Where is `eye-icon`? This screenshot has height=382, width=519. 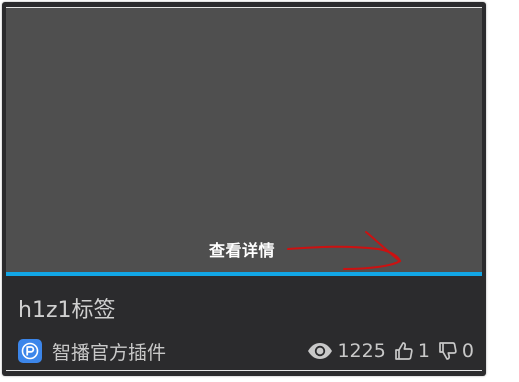
eye-icon is located at coordinates (320, 351).